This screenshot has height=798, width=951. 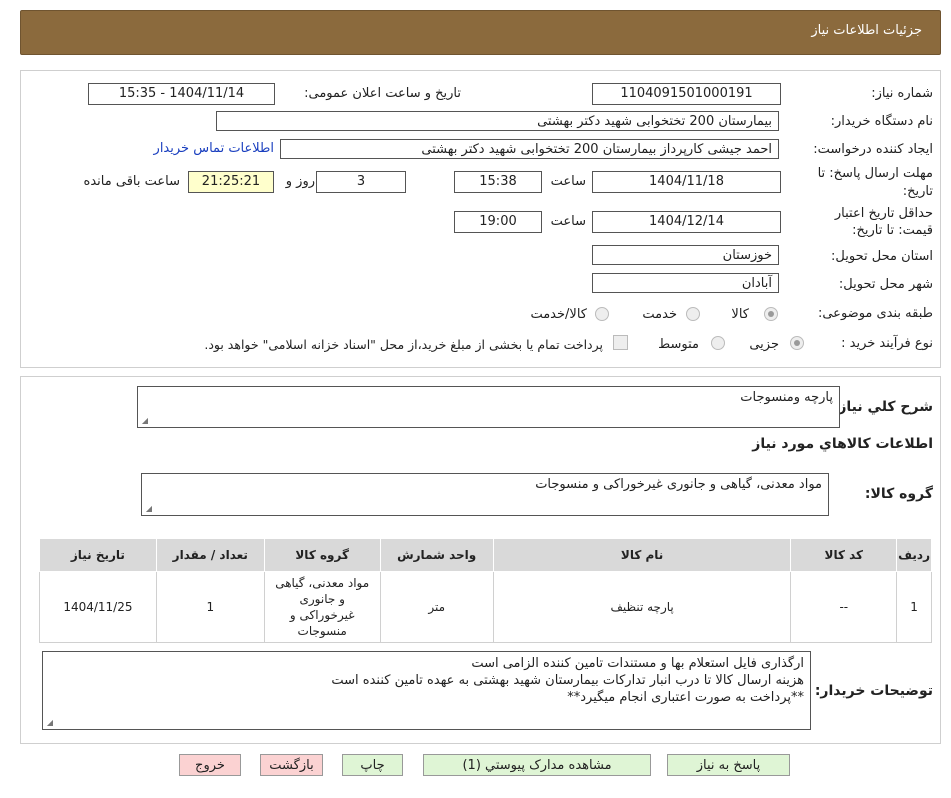 I want to click on process-label: نوع فرآیند خرید :, so click(x=887, y=343).